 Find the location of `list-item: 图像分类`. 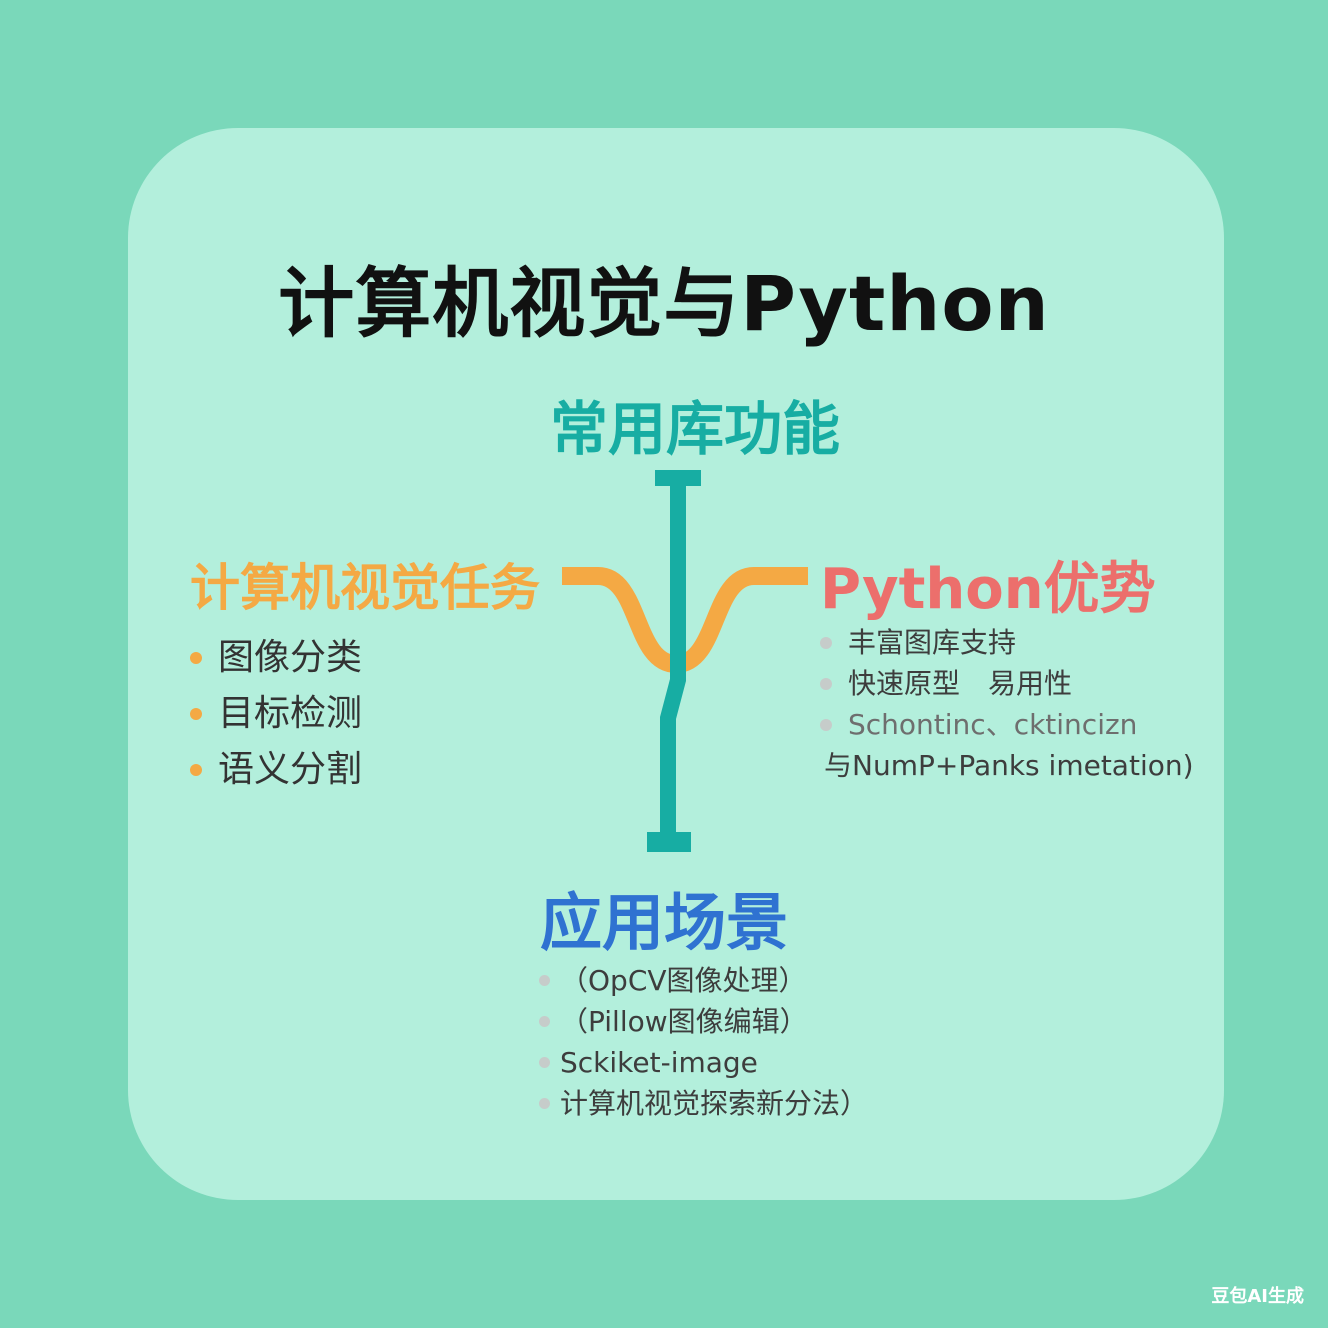

list-item: 图像分类 is located at coordinates (276, 658).